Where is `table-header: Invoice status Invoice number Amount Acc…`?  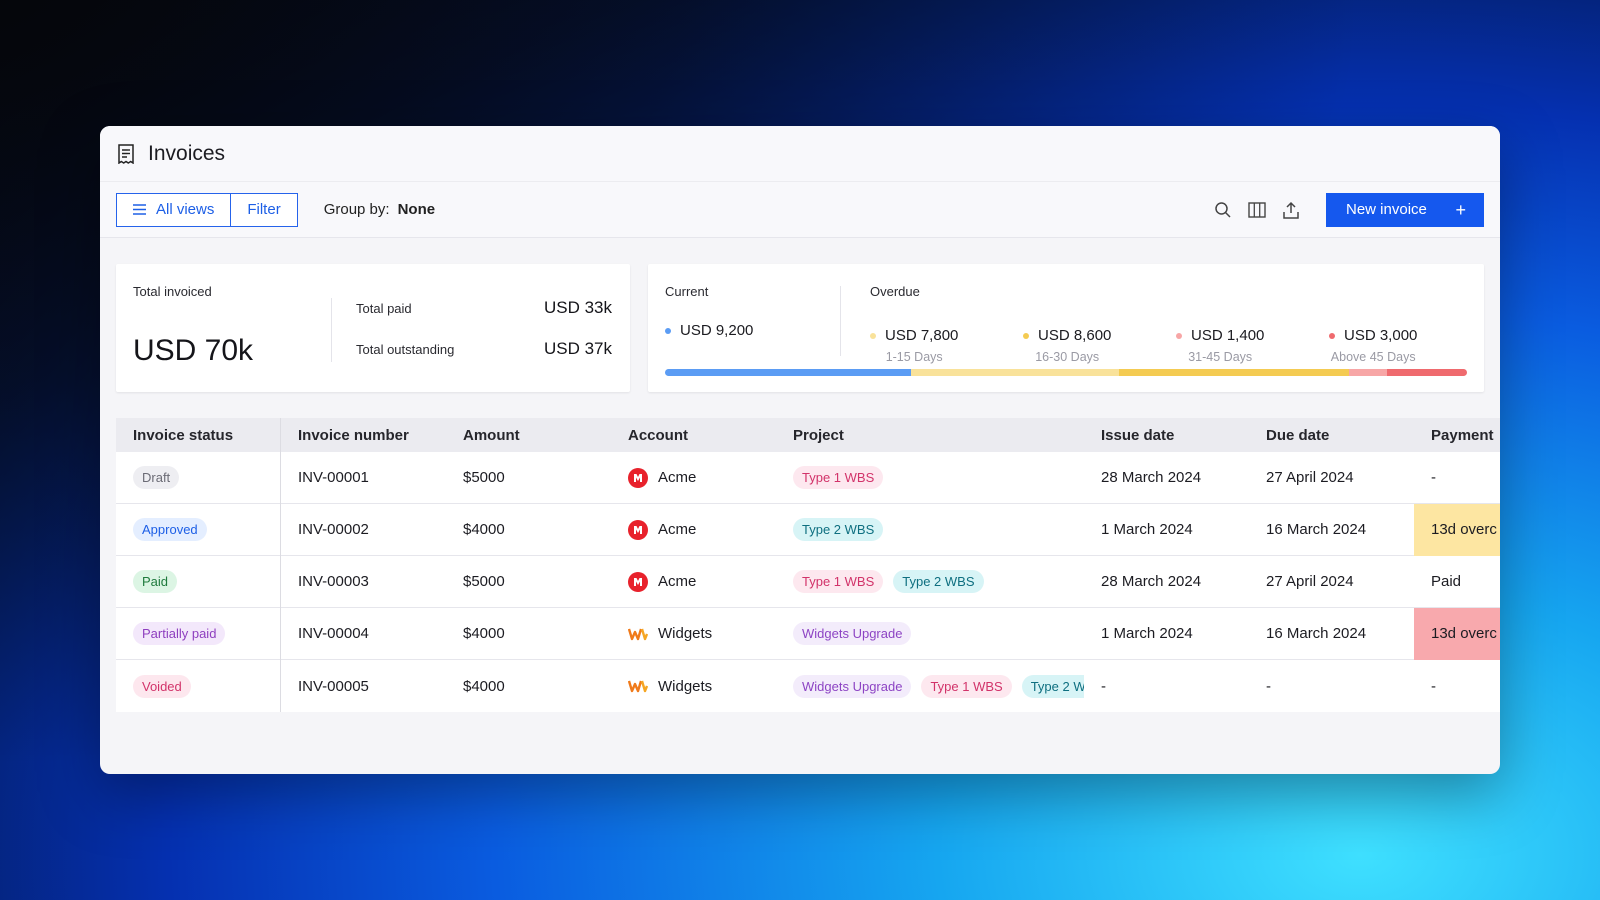
table-header: Invoice status Invoice number Amount Acc… is located at coordinates (808, 435).